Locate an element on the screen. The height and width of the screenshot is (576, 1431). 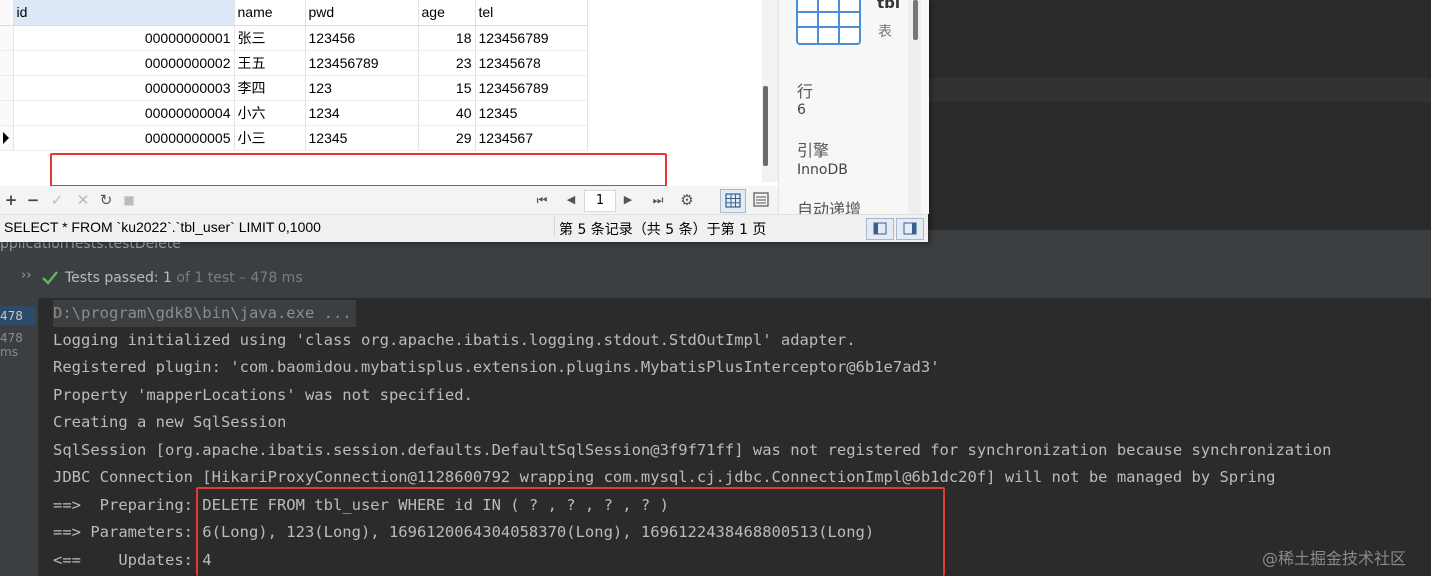
cell-name: 小六 is located at coordinates (270, 113).